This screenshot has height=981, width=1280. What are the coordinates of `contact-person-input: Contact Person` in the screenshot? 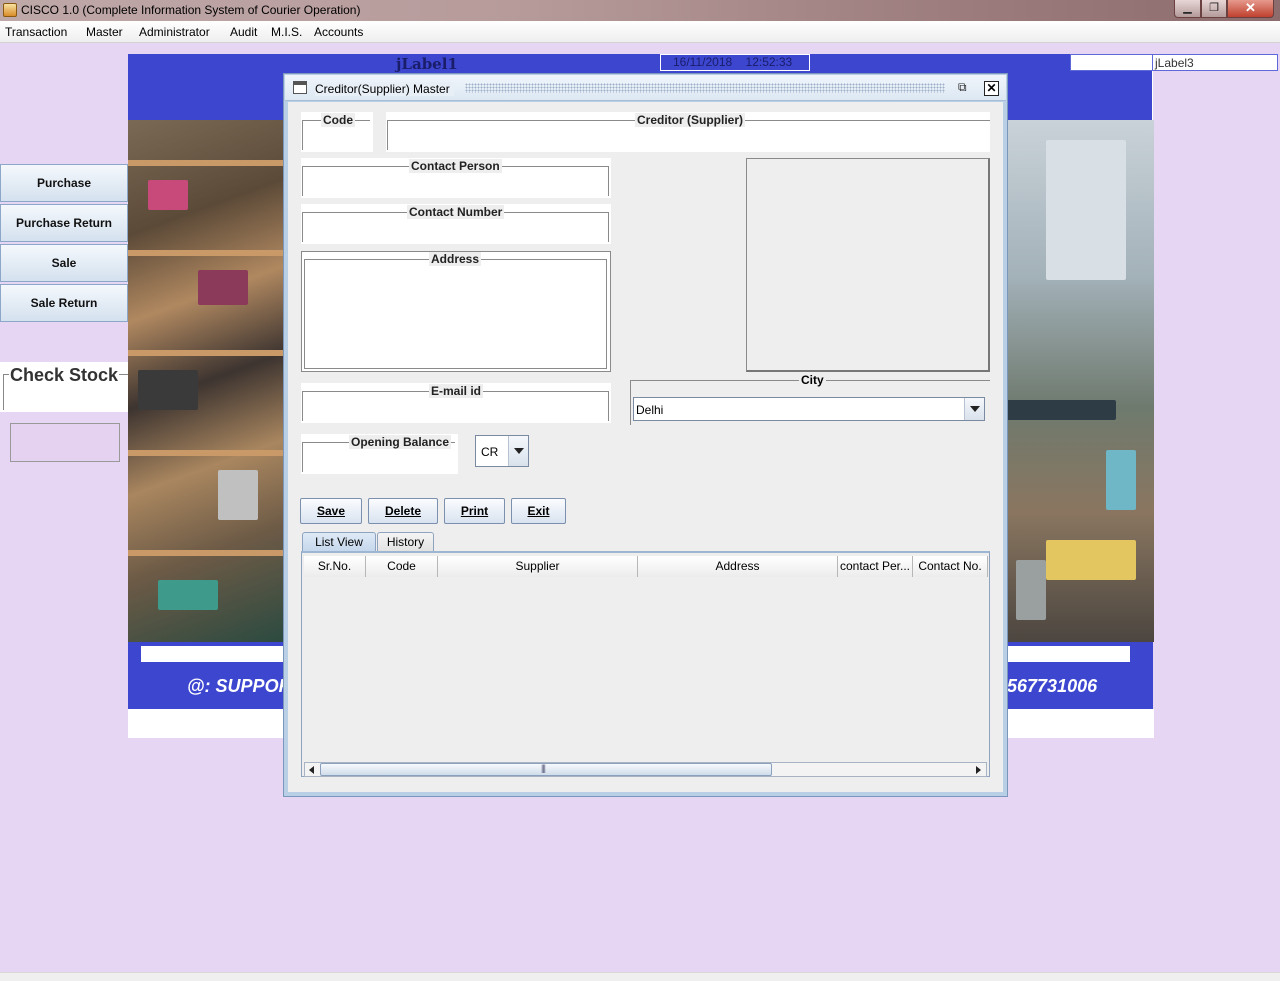 It's located at (455, 177).